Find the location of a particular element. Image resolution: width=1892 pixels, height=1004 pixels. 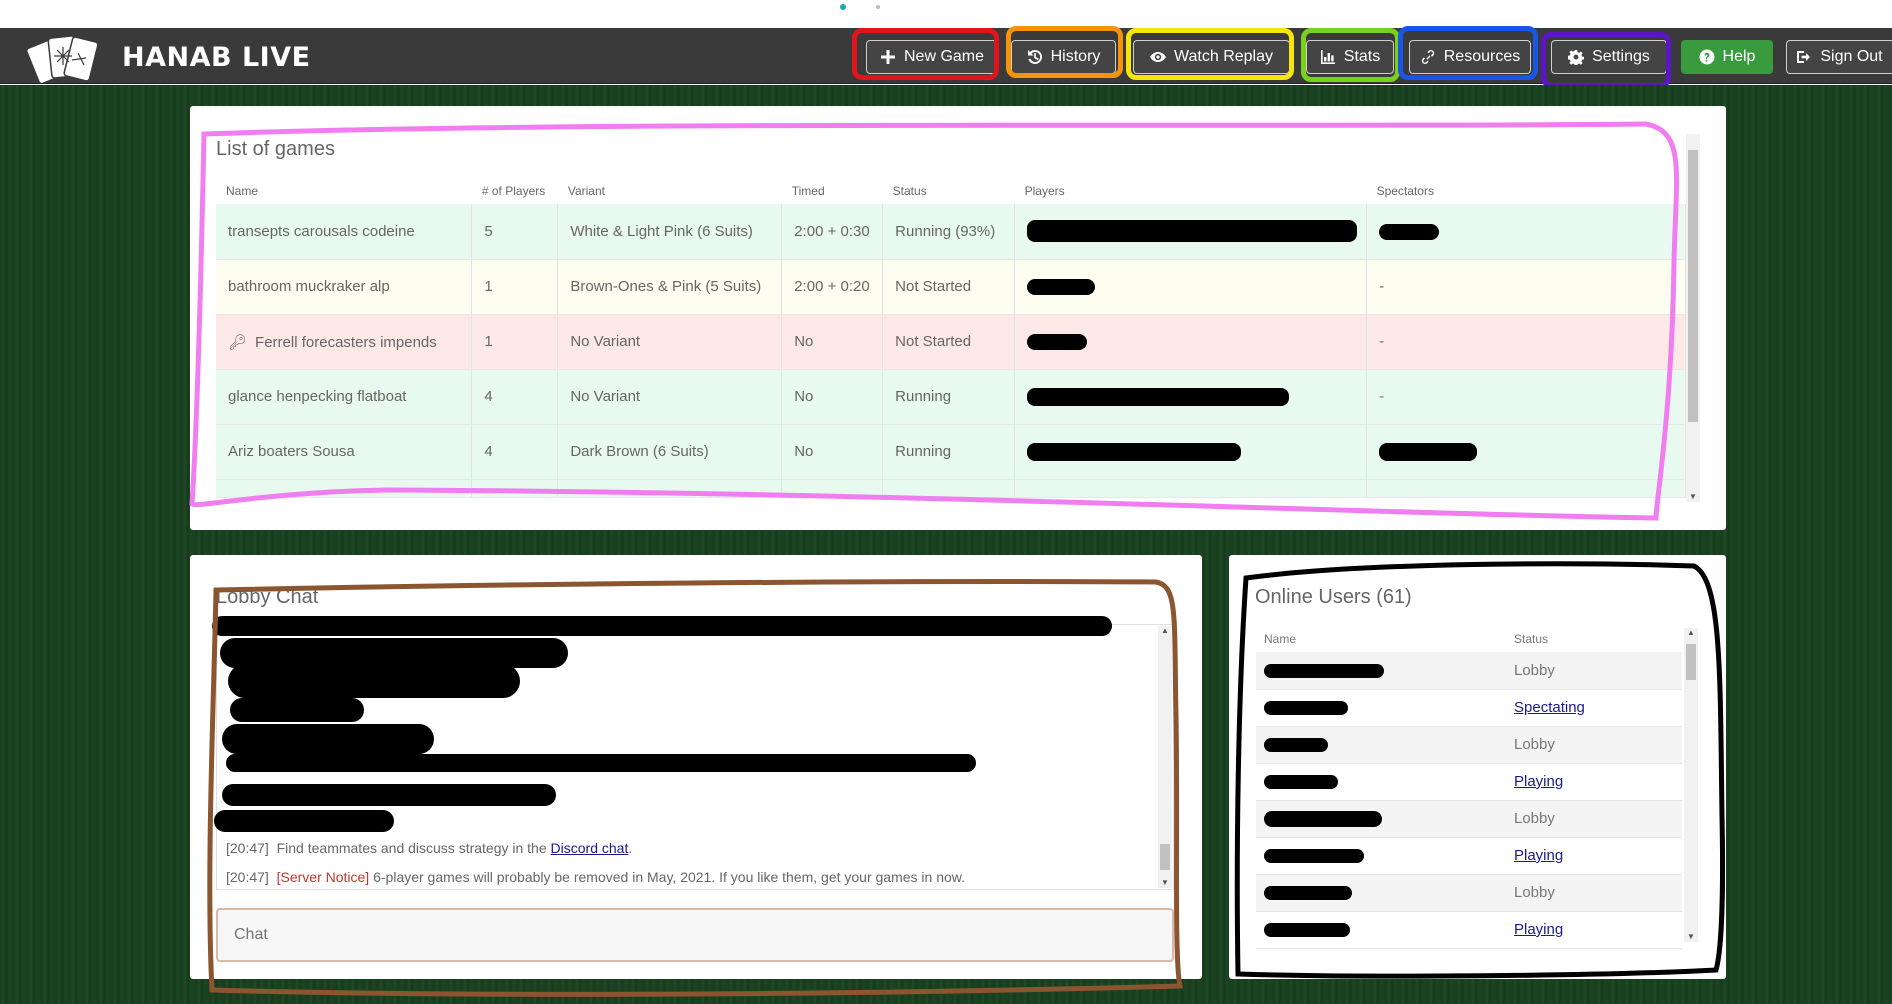

settings-label: Settings is located at coordinates (1621, 56).